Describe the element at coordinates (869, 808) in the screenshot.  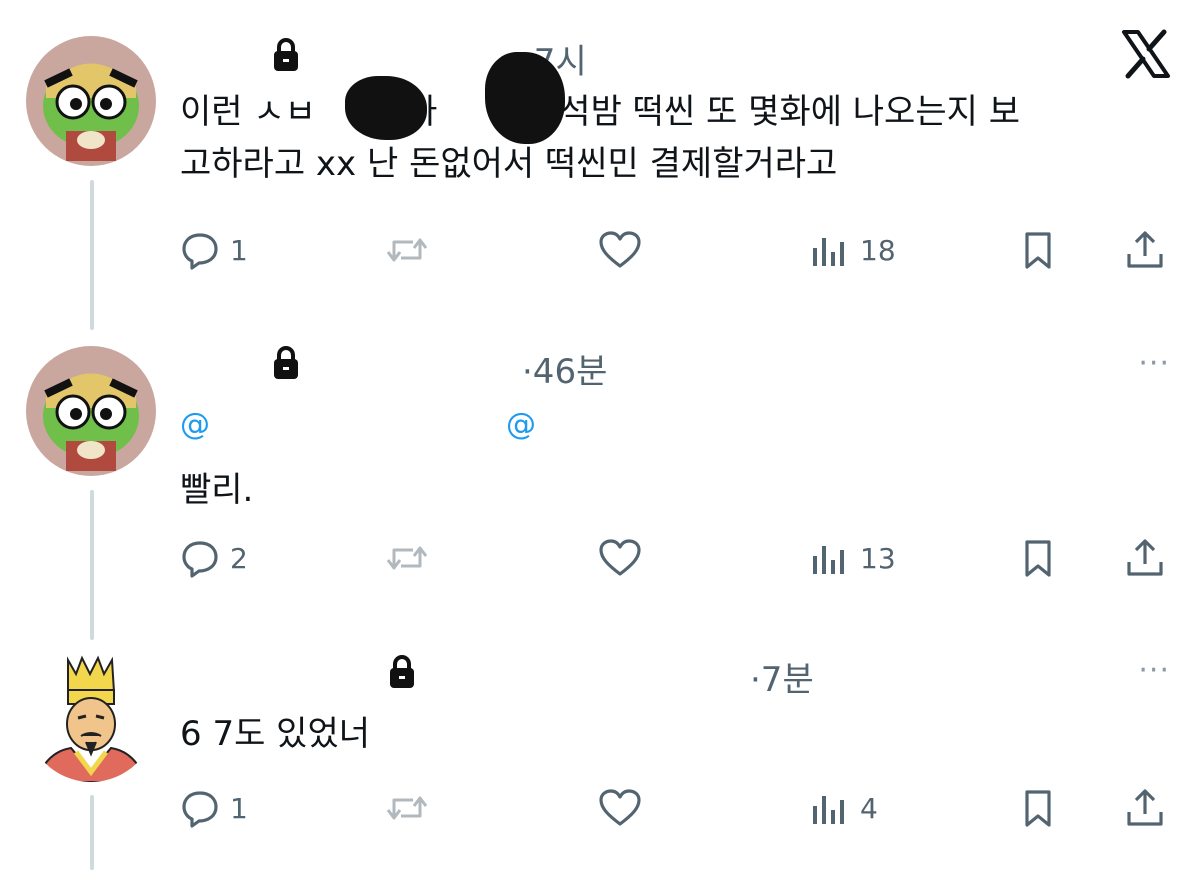
I see `views-count: 4` at that location.